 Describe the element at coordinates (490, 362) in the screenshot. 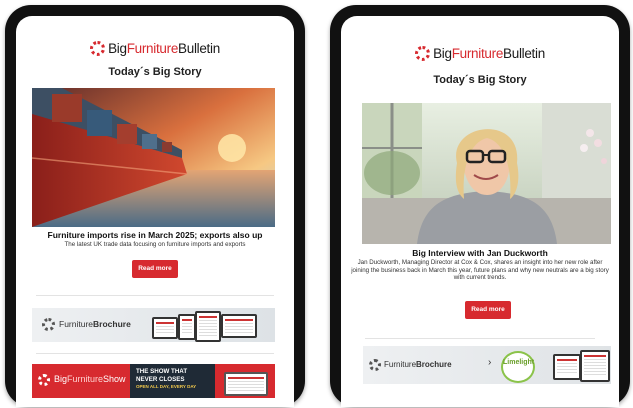

I see `chevron-right-icon: ›` at that location.